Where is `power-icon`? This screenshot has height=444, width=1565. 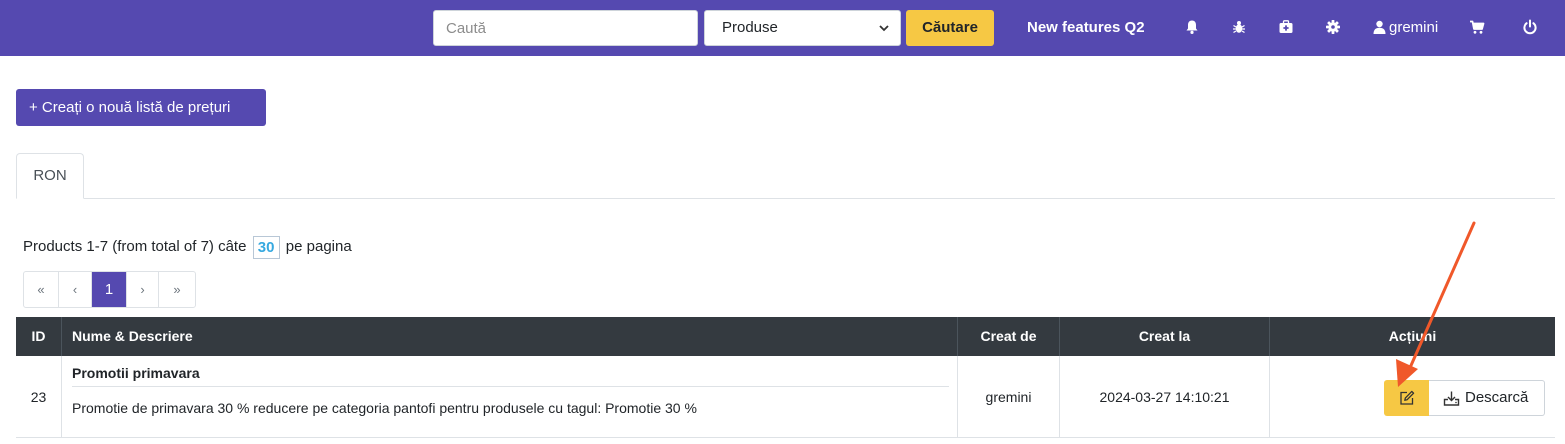 power-icon is located at coordinates (1530, 27).